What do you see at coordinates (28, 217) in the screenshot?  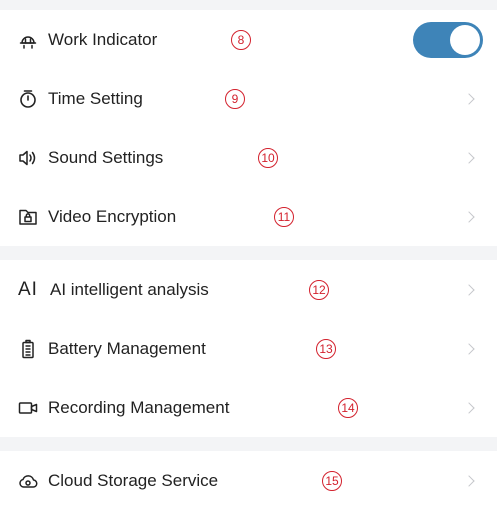 I see `encrypted-folder-icon` at bounding box center [28, 217].